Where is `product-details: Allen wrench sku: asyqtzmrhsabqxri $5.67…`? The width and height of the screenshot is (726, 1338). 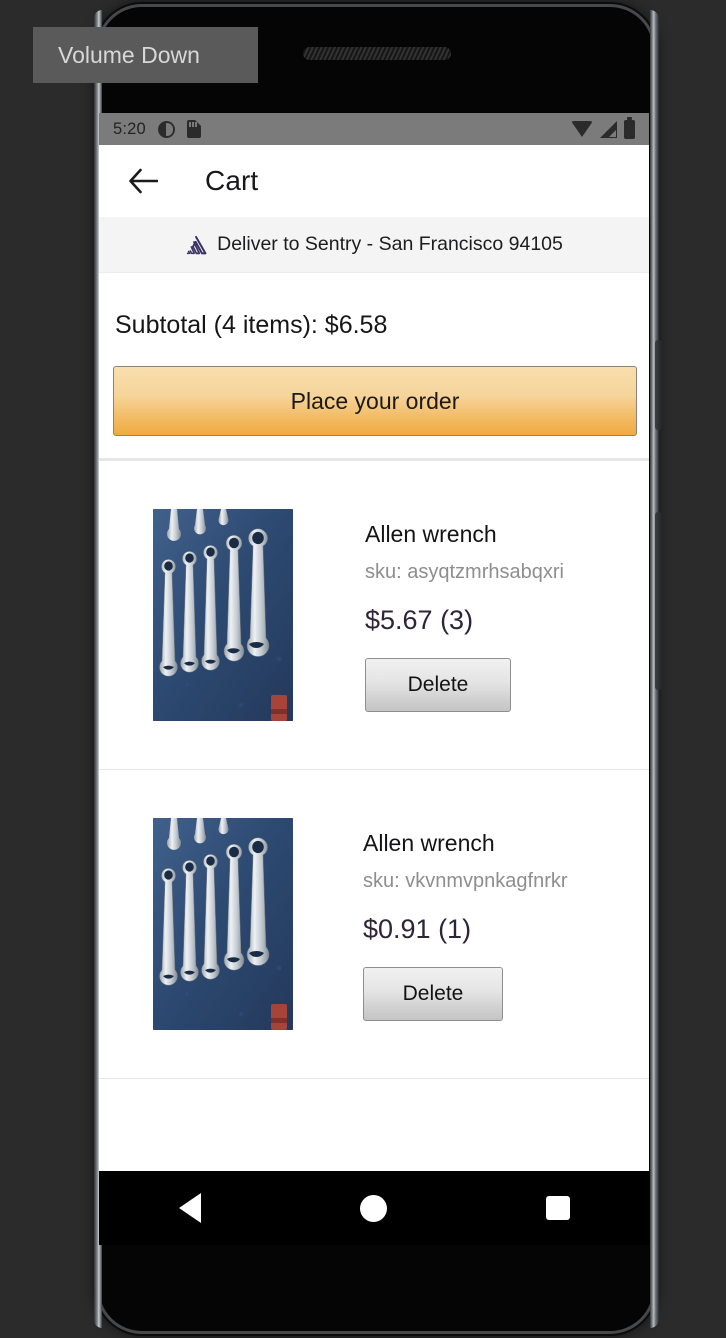 product-details: Allen wrench sku: asyqtzmrhsabqxri $5.67… is located at coordinates (464, 615).